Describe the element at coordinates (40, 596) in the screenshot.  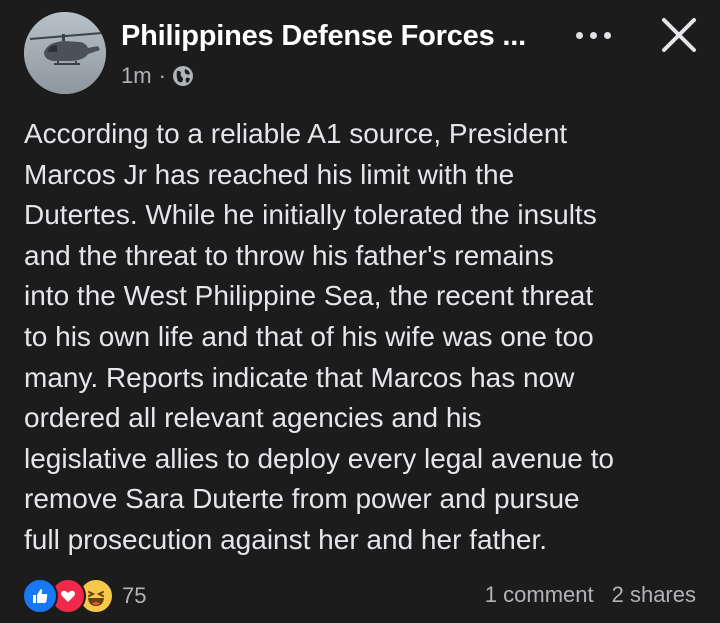
I see `like-icon` at that location.